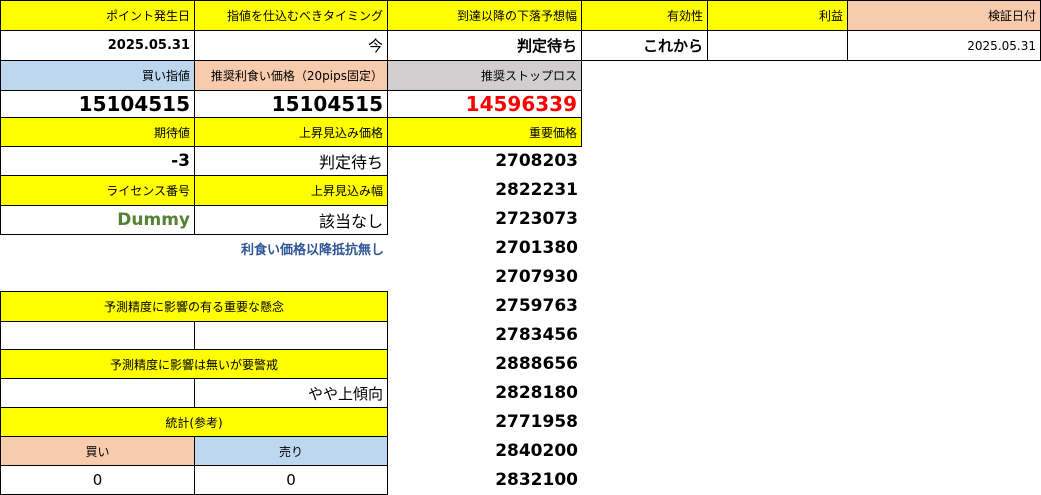 The image size is (1041, 495). What do you see at coordinates (194, 422) in the screenshot?
I see `stats-header: 統計(参考)` at bounding box center [194, 422].